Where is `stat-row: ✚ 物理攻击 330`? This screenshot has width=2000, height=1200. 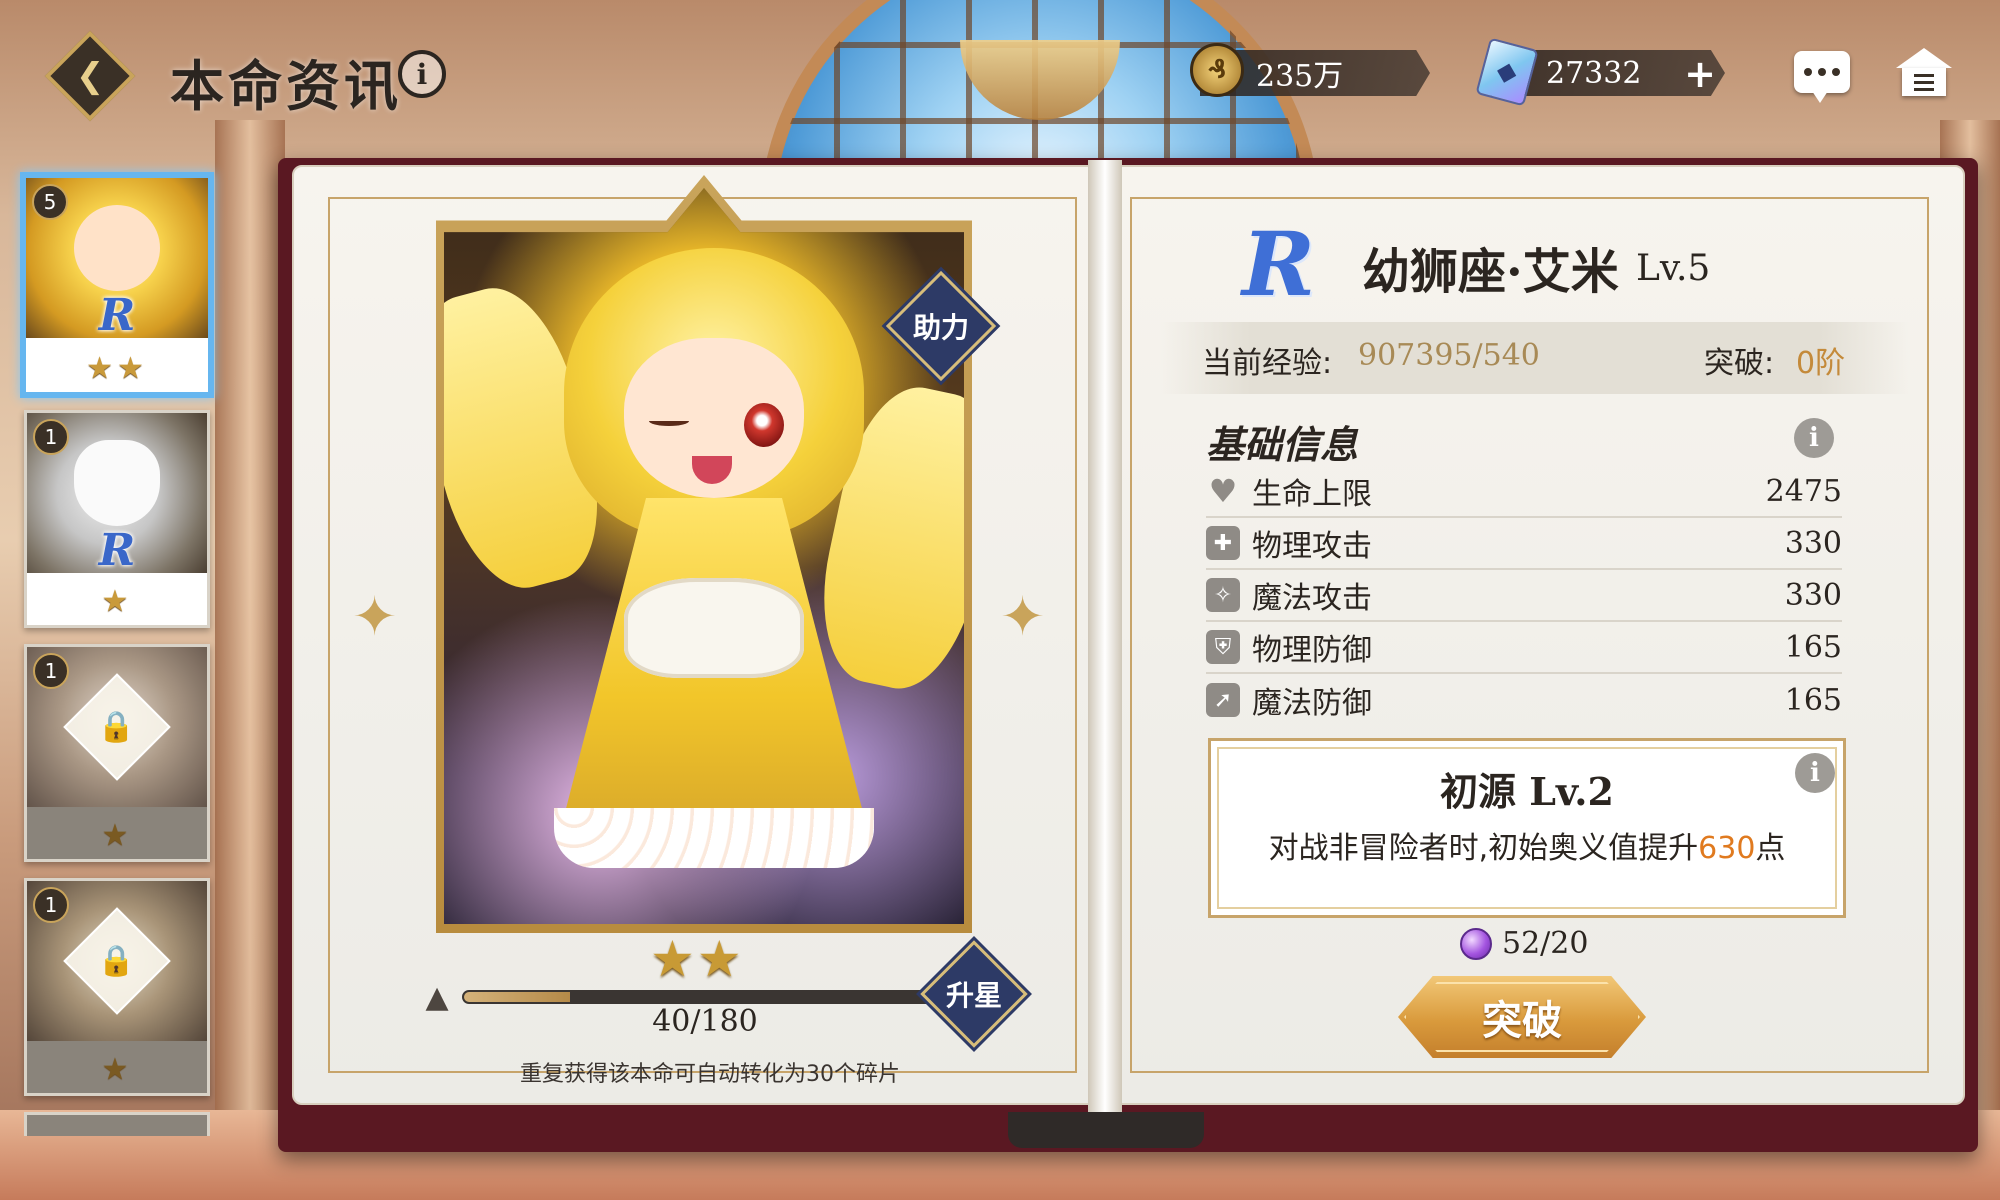 stat-row: ✚ 物理攻击 330 is located at coordinates (1524, 544).